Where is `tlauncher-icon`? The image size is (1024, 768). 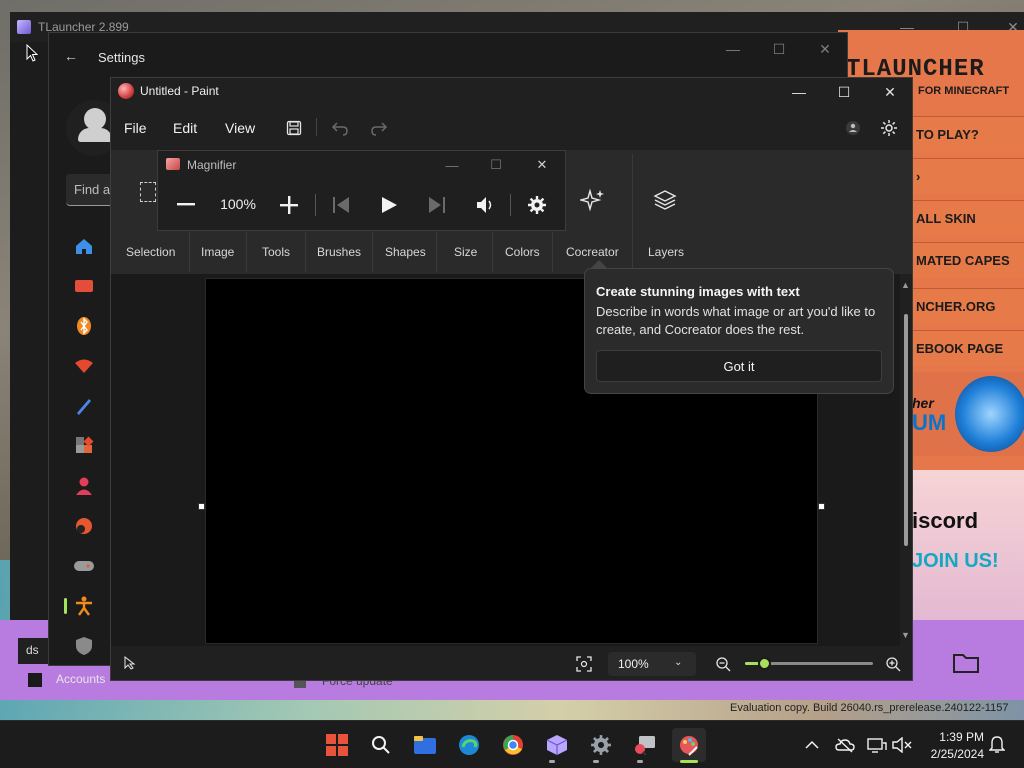
tlauncher-icon is located at coordinates (557, 745).